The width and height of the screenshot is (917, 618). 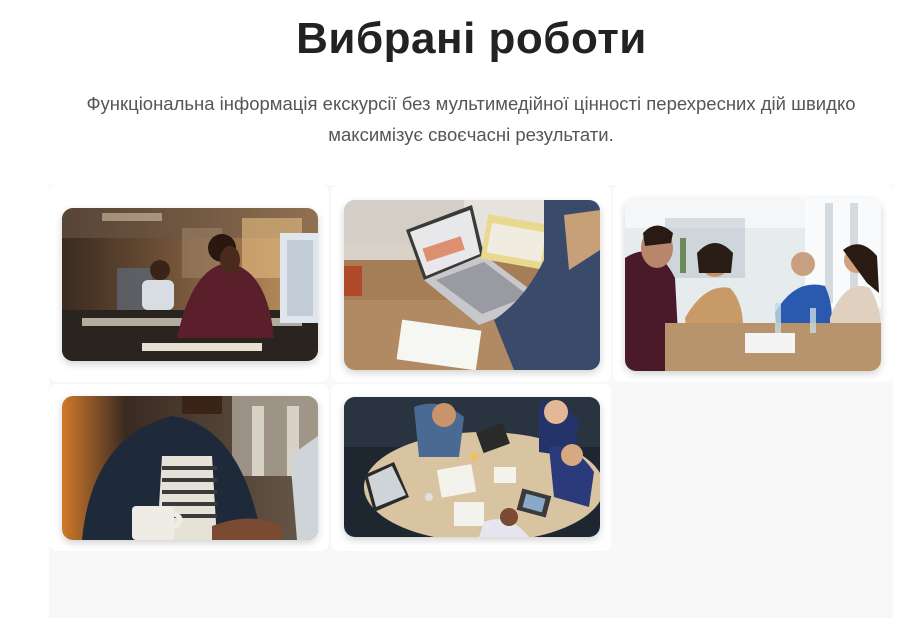 I want to click on subtitle-line-2: максимізує своєчасні результати., so click(x=471, y=134).